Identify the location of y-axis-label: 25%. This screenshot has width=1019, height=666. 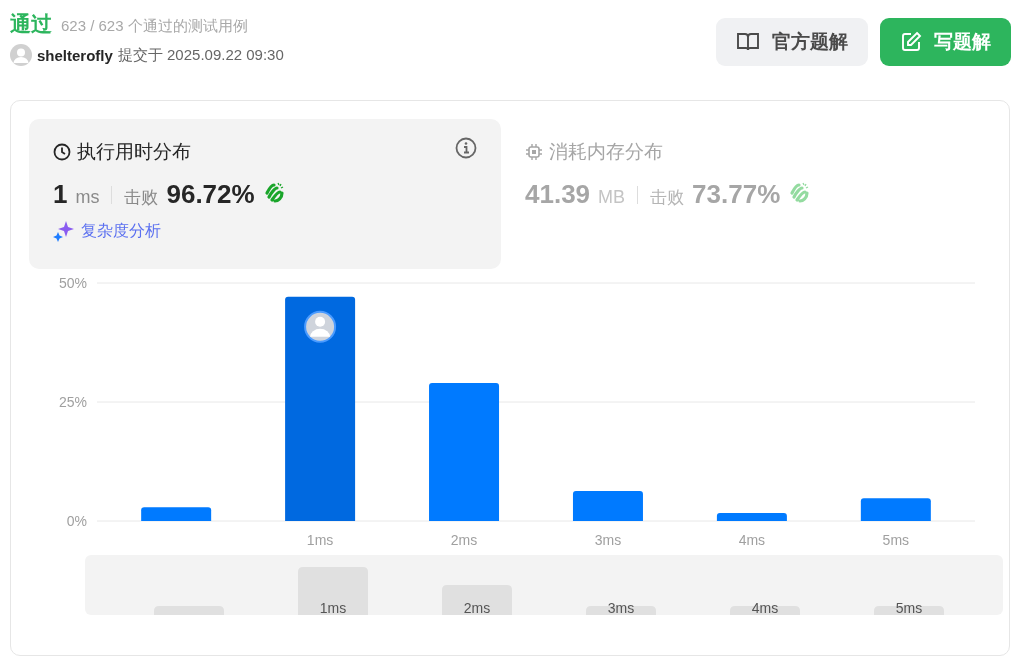
(72, 402).